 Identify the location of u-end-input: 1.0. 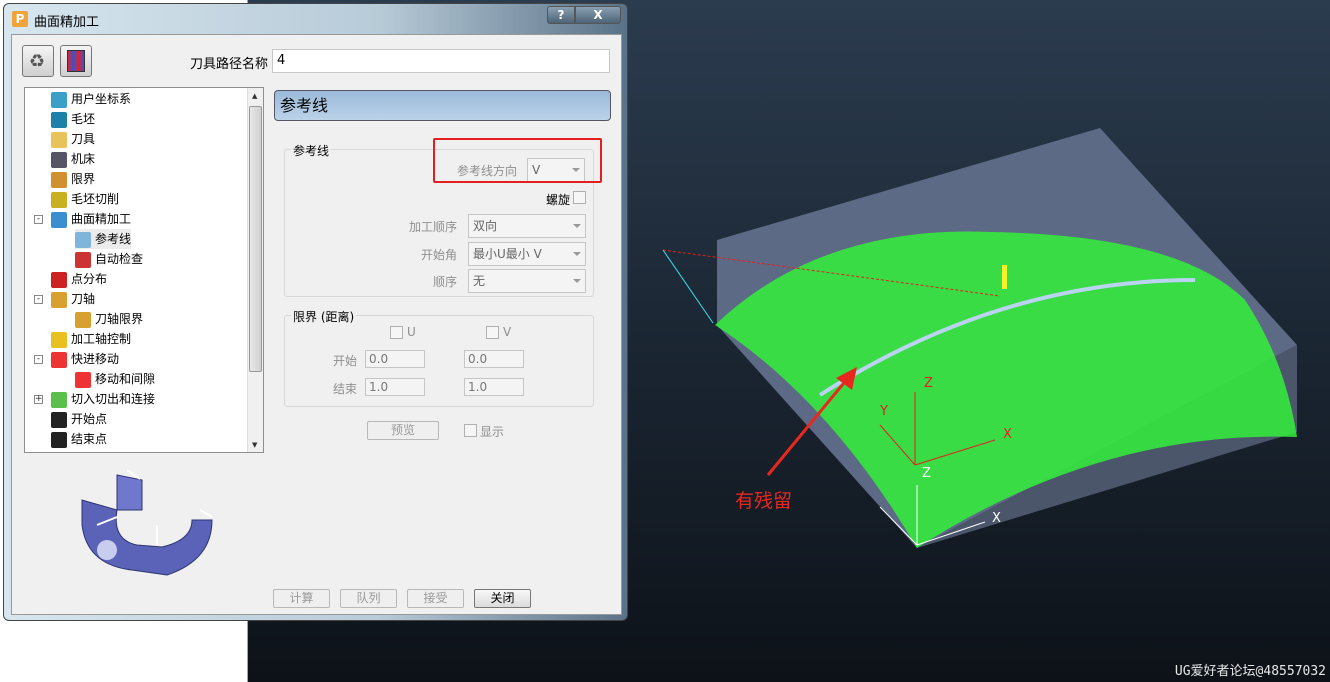
(395, 387).